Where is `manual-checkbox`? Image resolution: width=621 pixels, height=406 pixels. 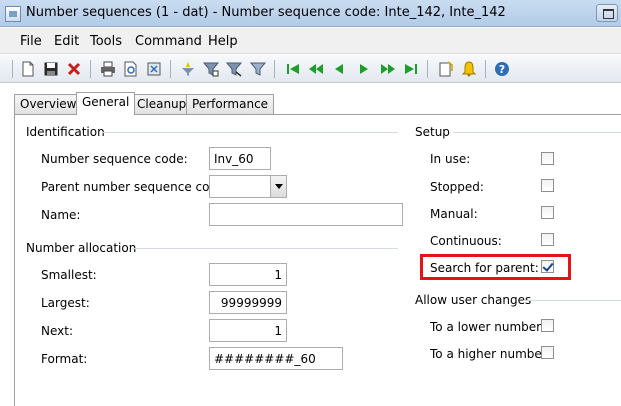 manual-checkbox is located at coordinates (547, 212).